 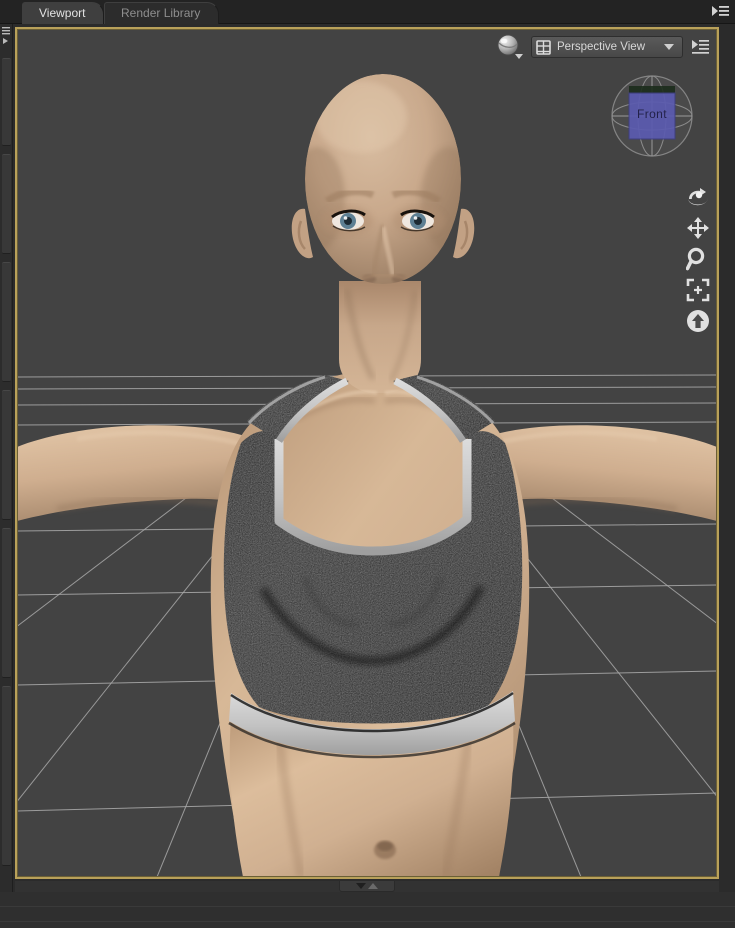 What do you see at coordinates (373, 886) in the screenshot?
I see `triangle-up-icon` at bounding box center [373, 886].